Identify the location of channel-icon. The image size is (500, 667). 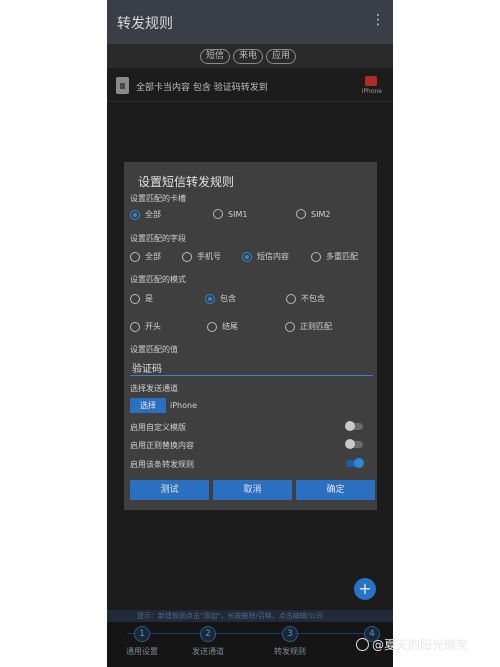
(371, 81).